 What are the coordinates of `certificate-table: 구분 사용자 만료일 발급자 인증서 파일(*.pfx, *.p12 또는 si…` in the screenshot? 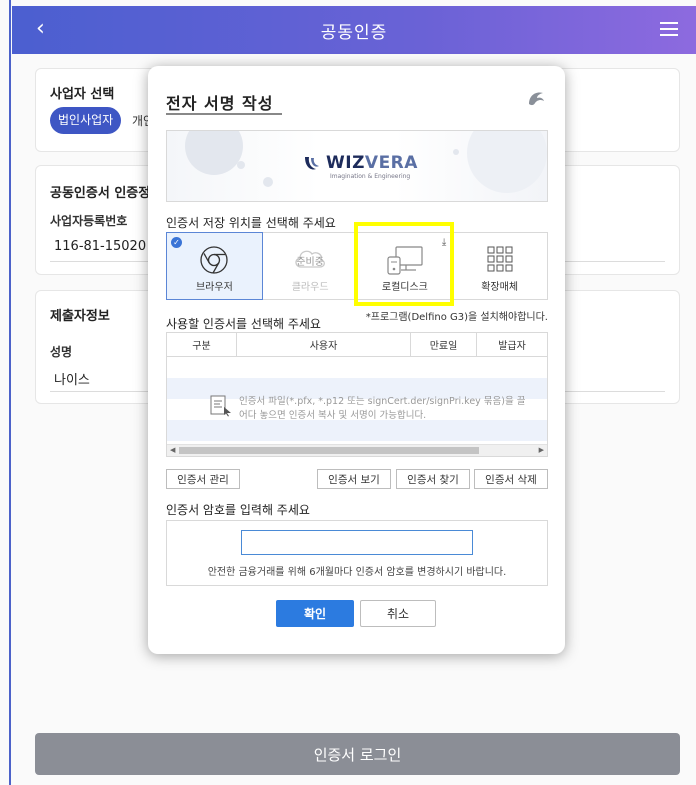 It's located at (357, 394).